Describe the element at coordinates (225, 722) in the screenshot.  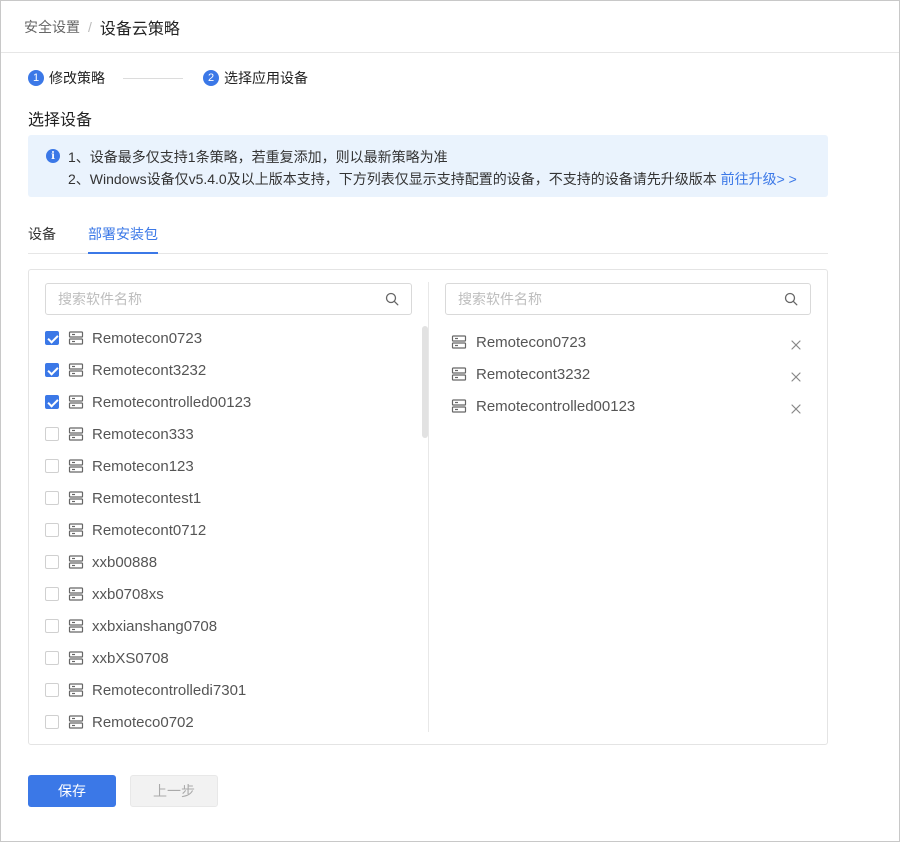
I see `list-item: Remoteco0702` at that location.